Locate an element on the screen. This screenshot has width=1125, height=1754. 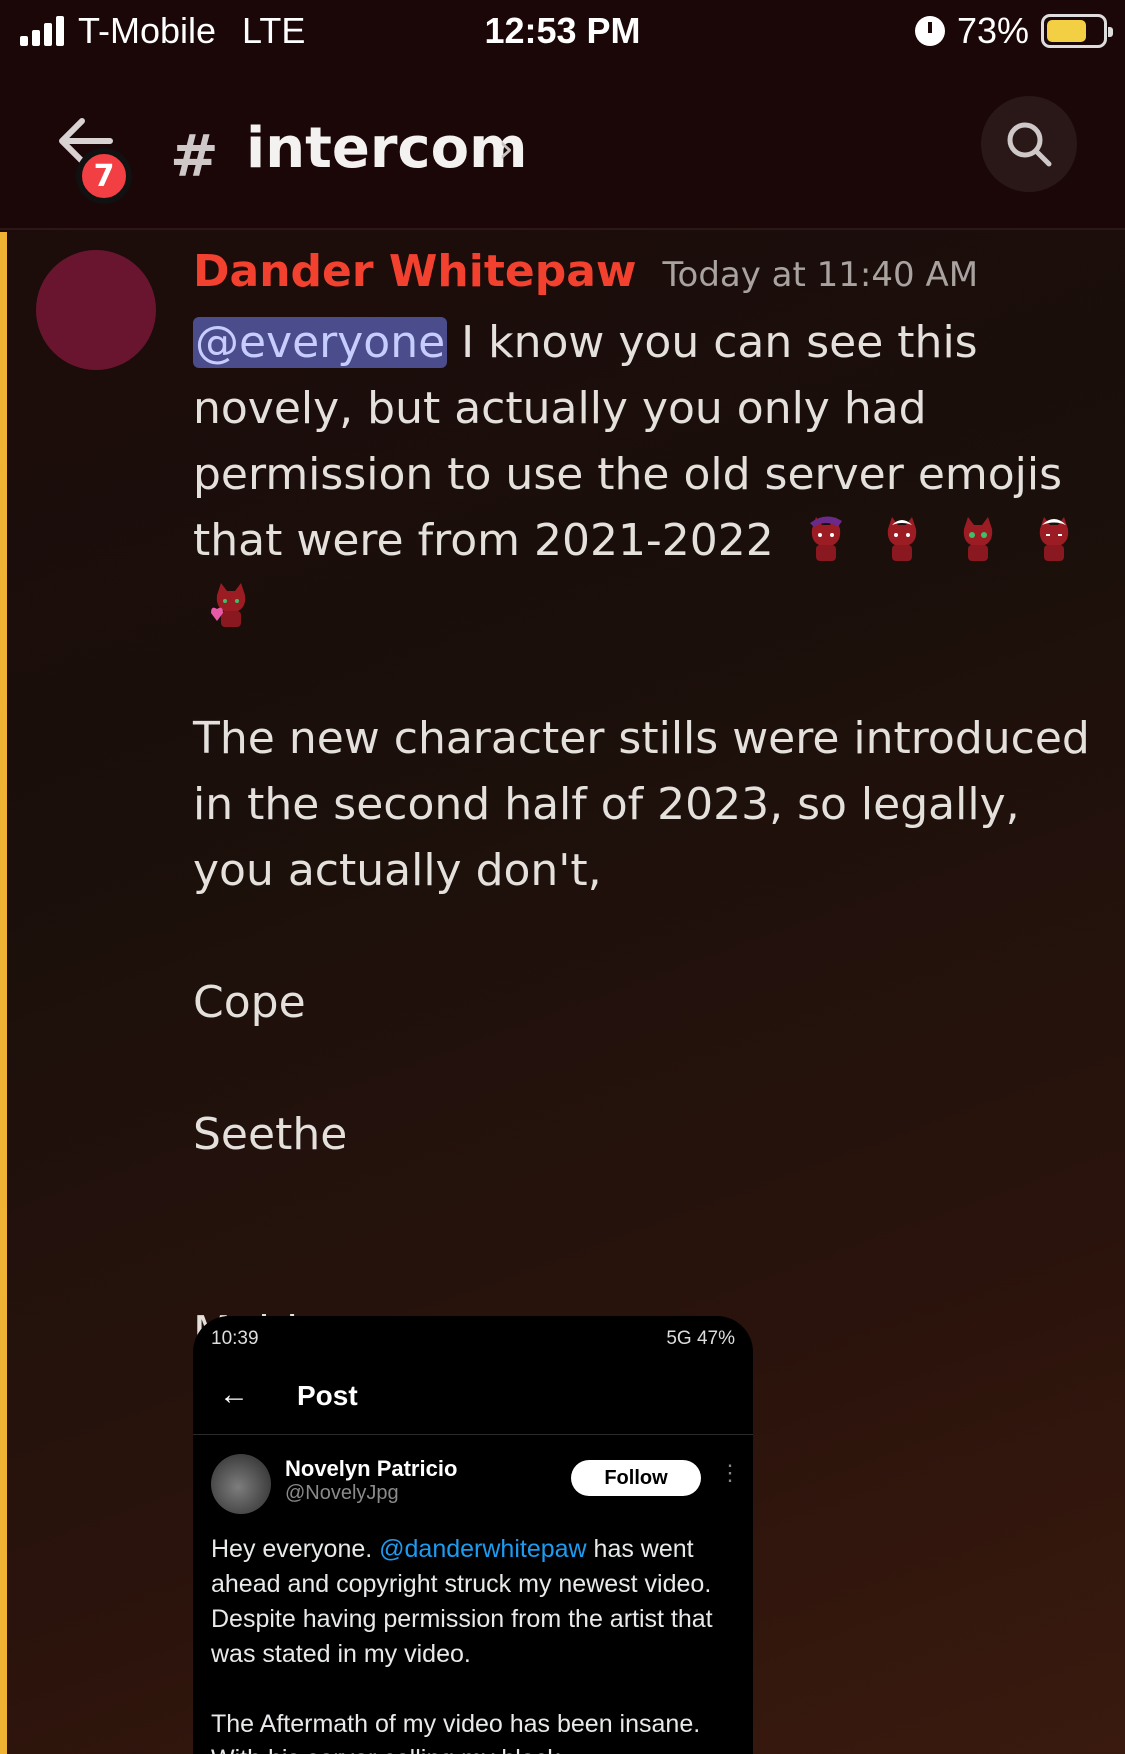
embed-post-title: Post is located at coordinates (327, 1395).